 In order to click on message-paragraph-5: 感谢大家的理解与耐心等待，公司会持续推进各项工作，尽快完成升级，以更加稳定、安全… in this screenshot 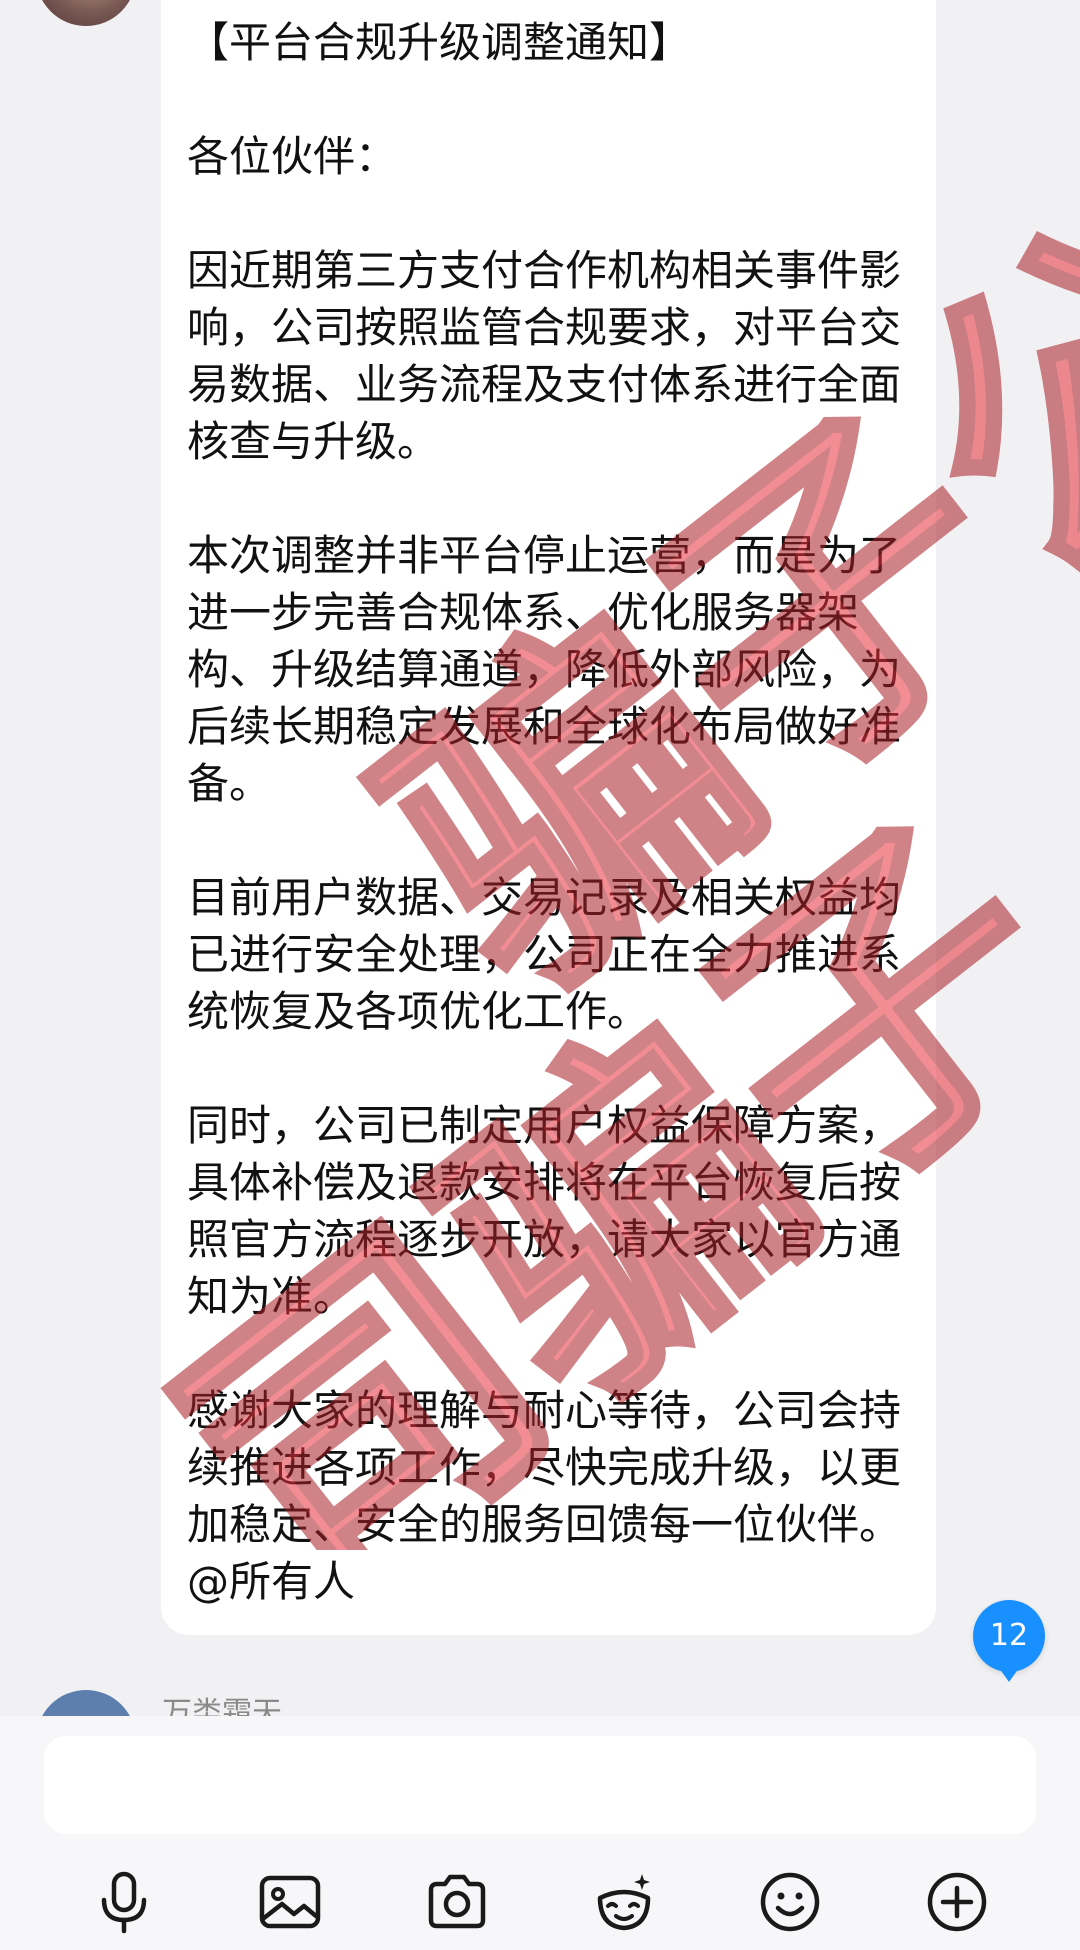, I will do `click(544, 1496)`.